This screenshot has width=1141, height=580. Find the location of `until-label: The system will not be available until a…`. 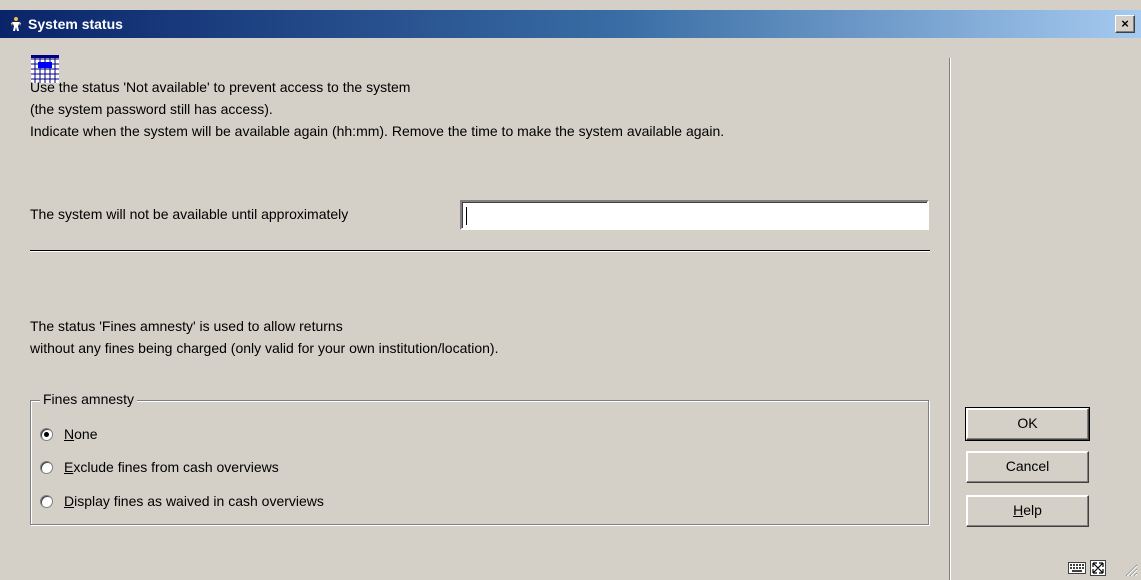

until-label: The system will not be available until a… is located at coordinates (189, 214).